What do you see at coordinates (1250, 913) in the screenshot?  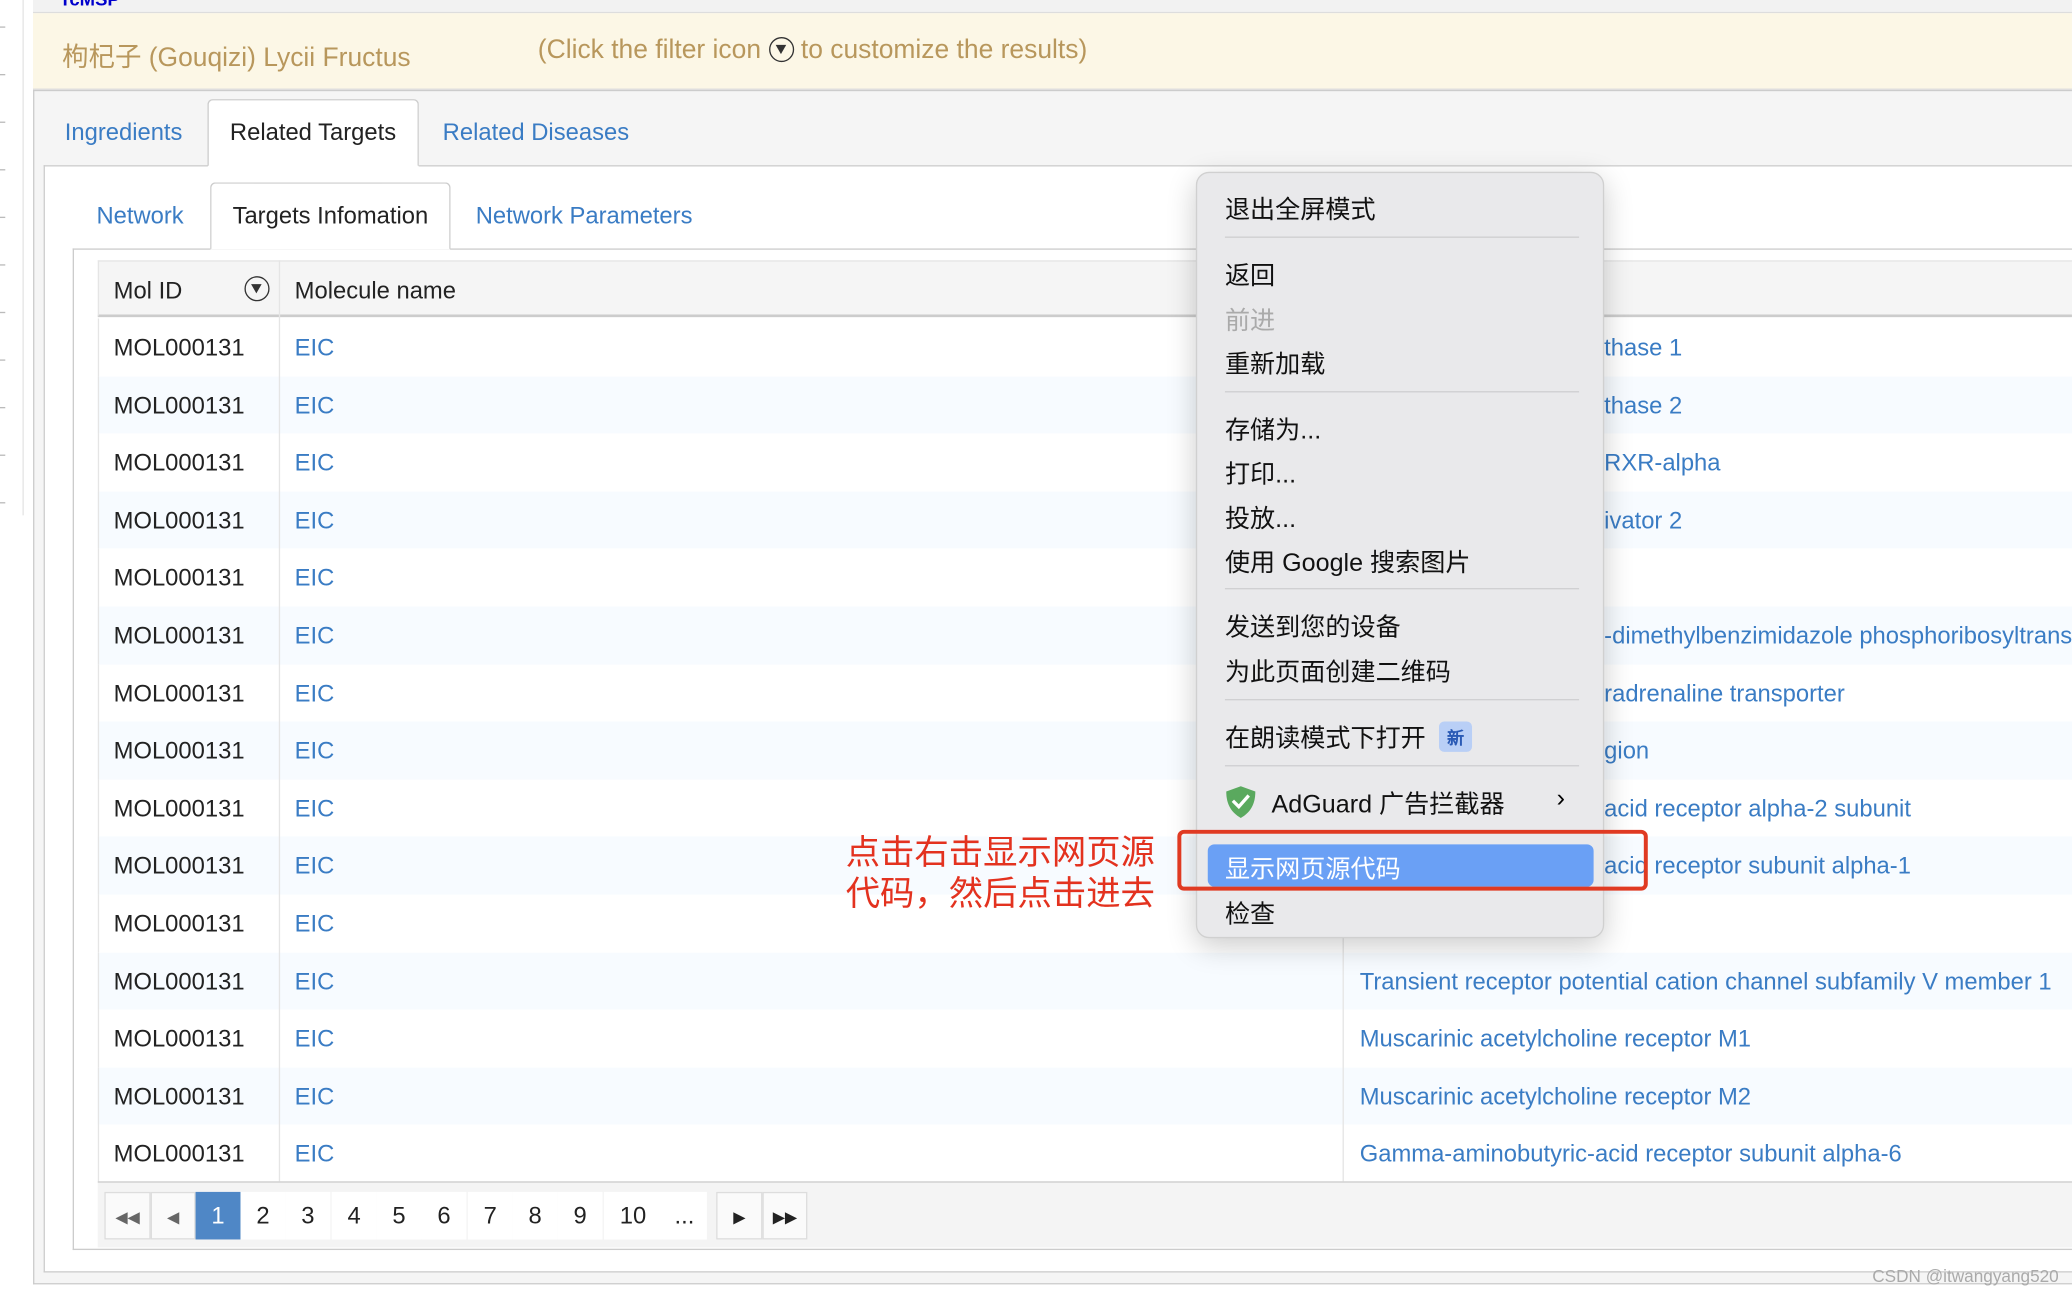 I see `menu-inspect: 检查` at bounding box center [1250, 913].